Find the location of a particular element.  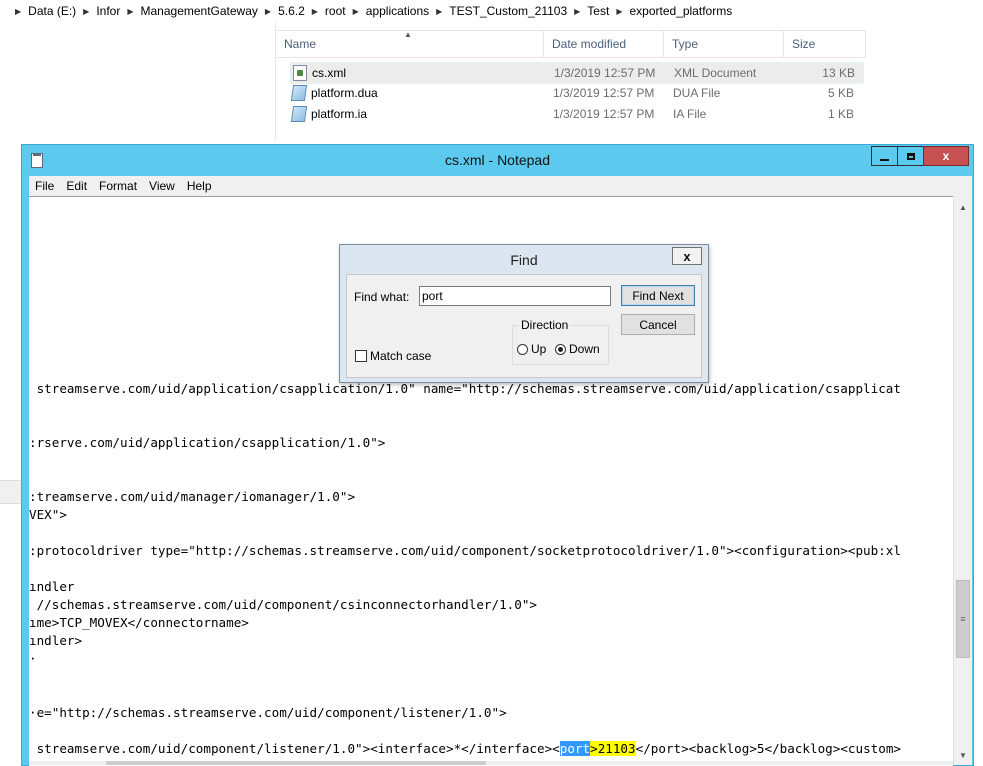

horizontal-scrollbar is located at coordinates (491, 763).